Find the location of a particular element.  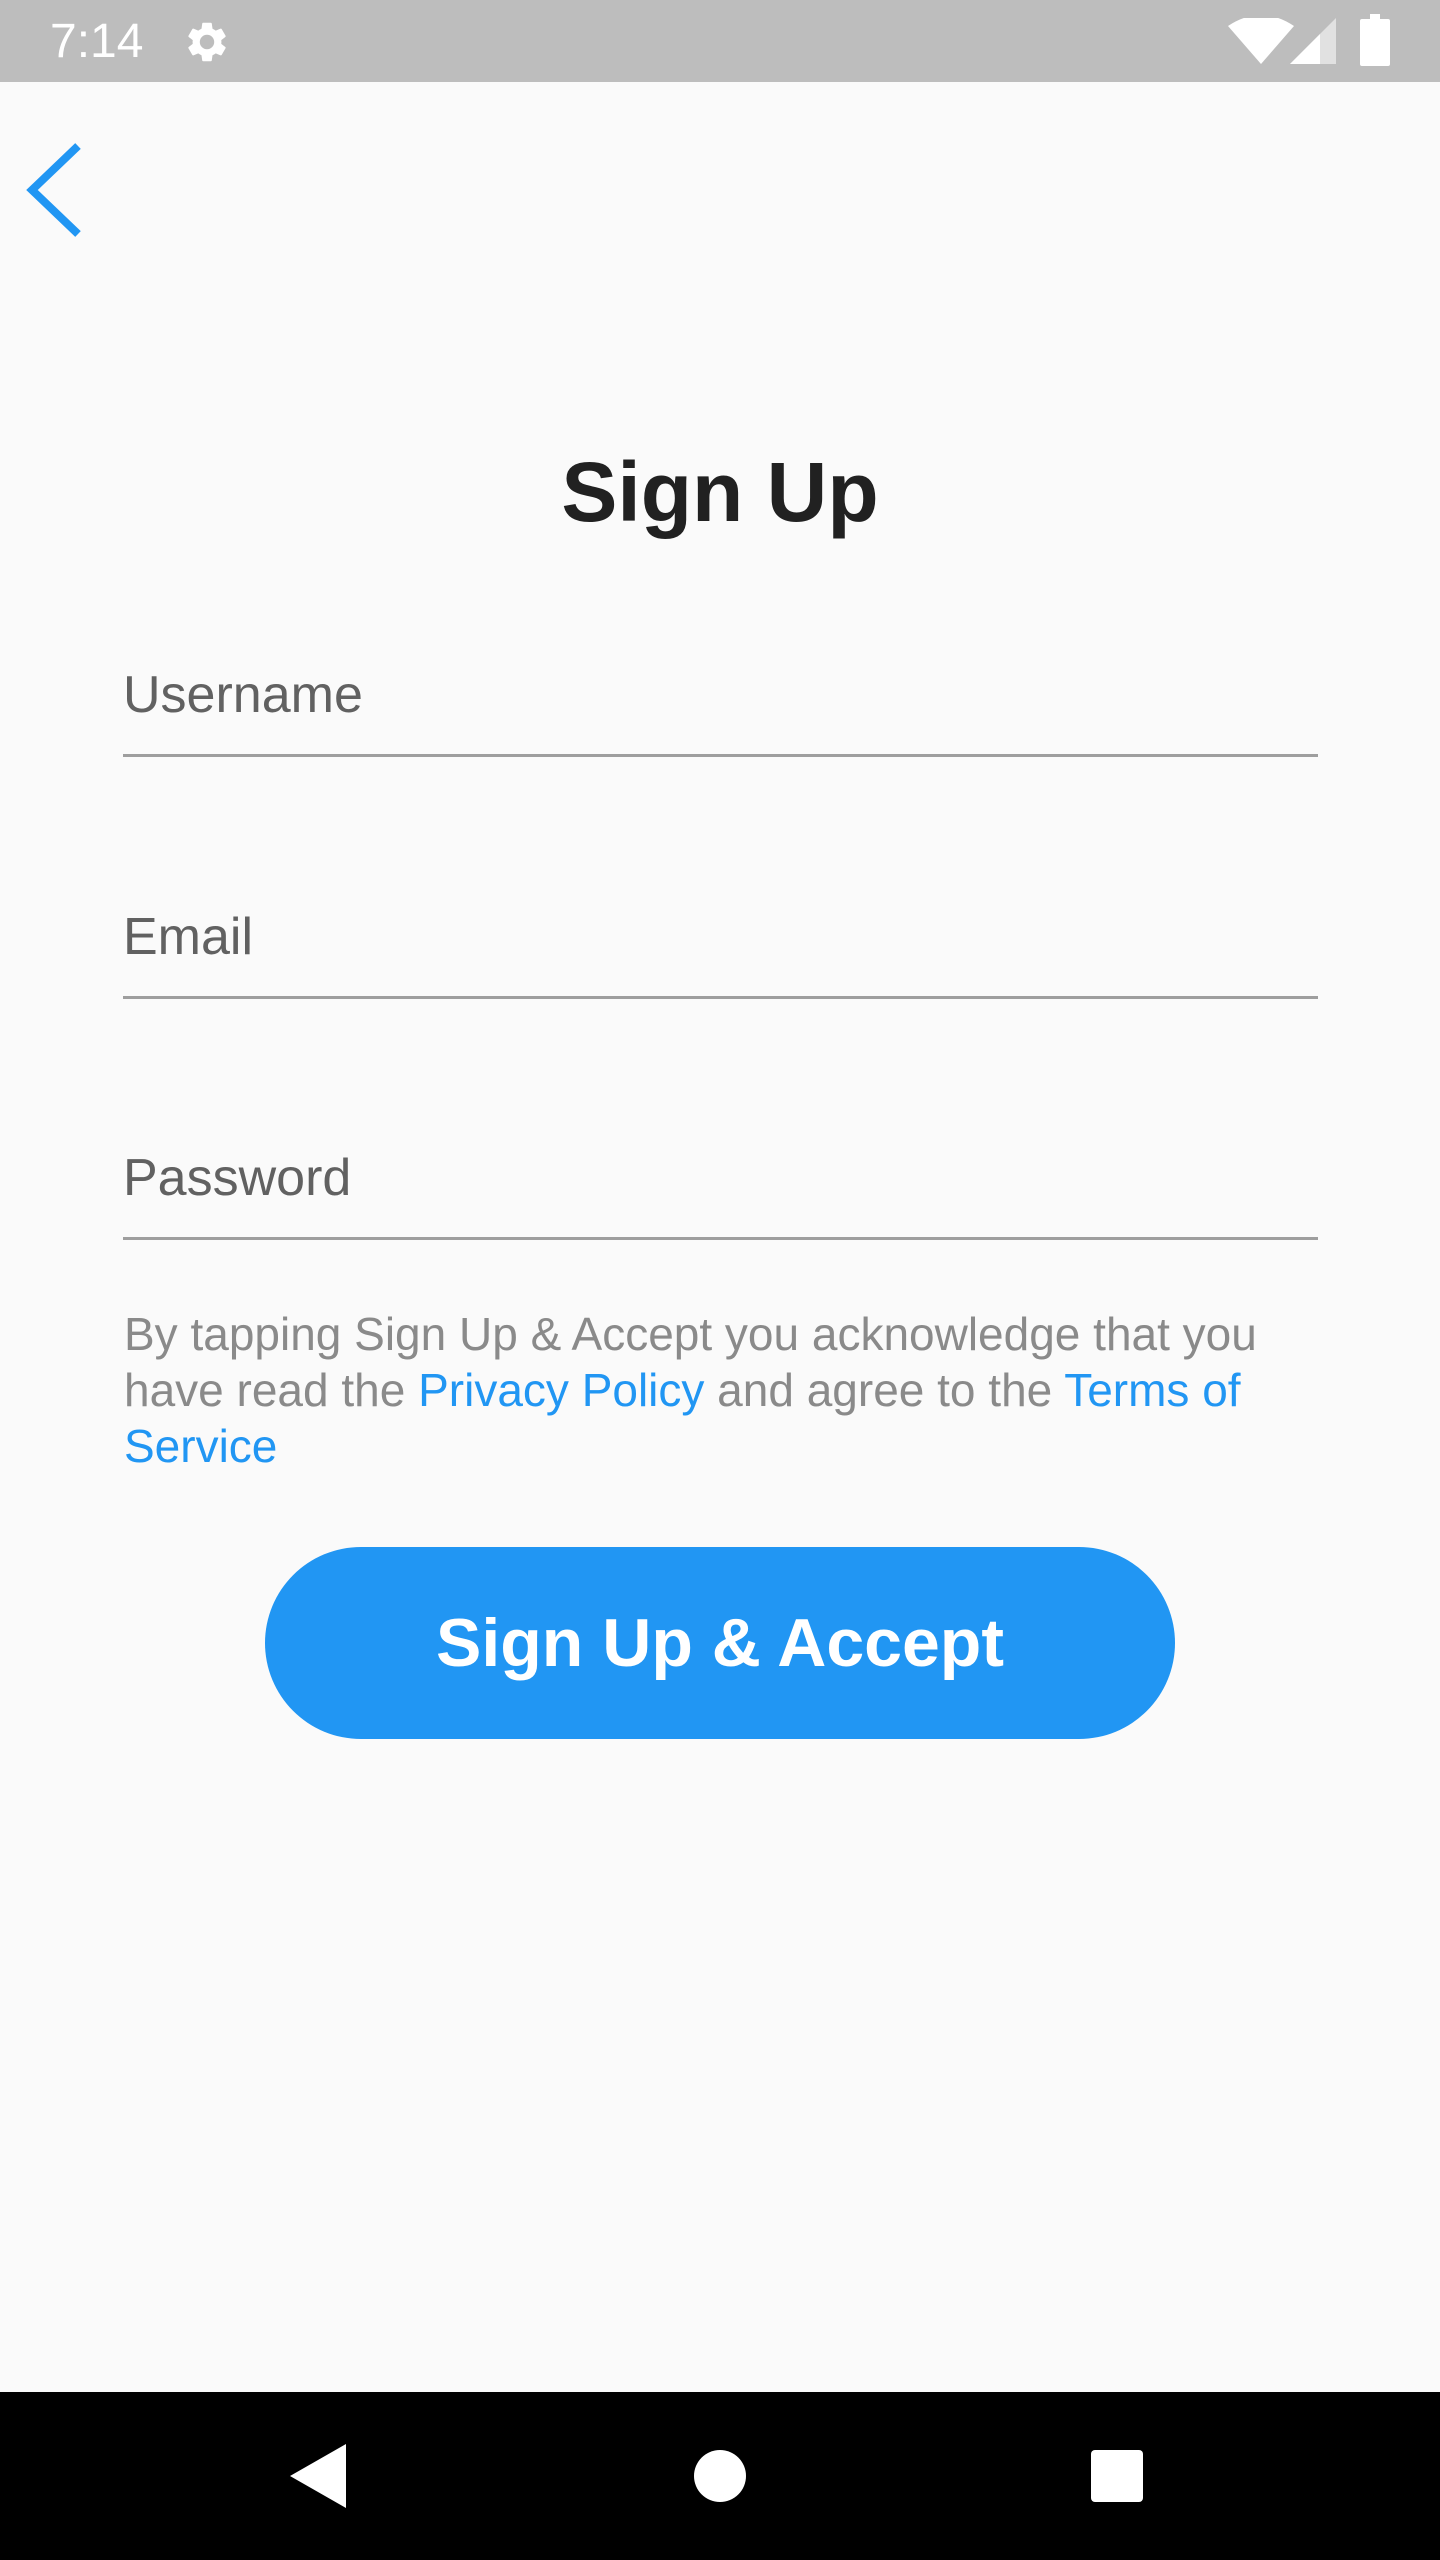

email-field is located at coordinates (720, 939).